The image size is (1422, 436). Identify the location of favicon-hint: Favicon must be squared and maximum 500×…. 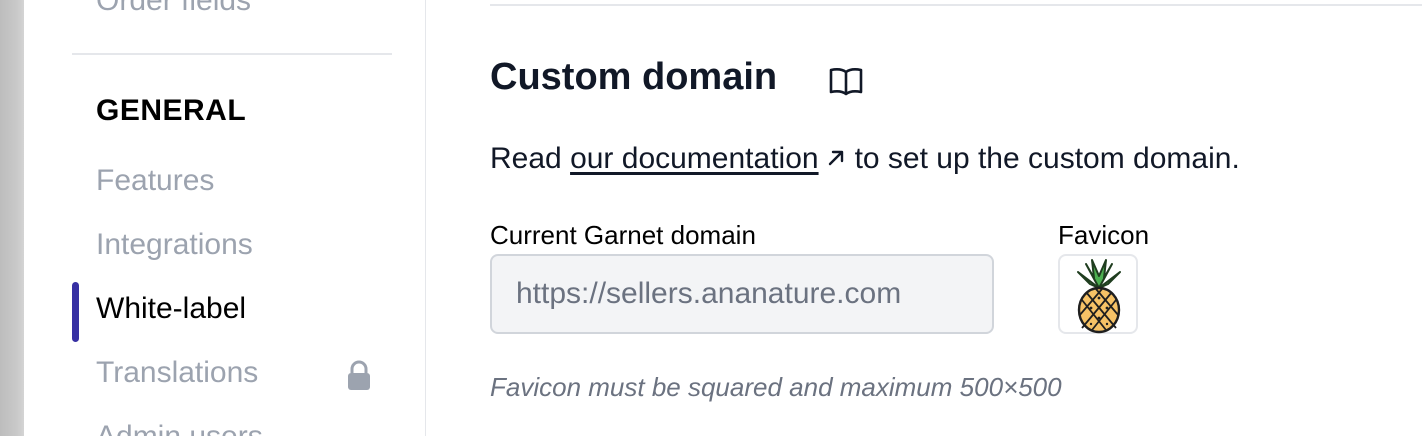
(776, 387).